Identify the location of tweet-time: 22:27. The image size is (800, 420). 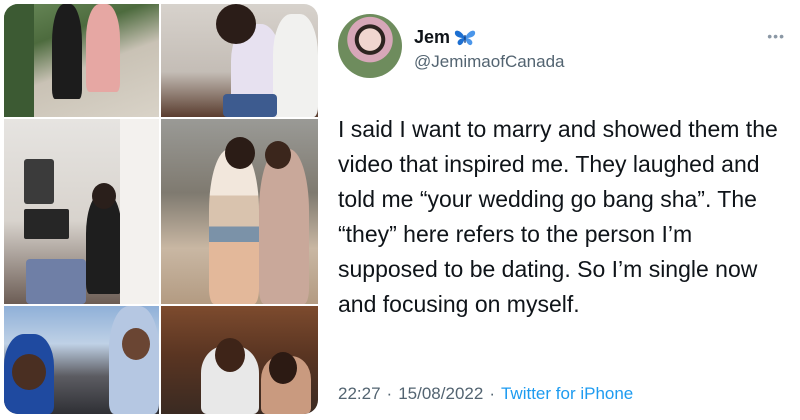
(359, 394).